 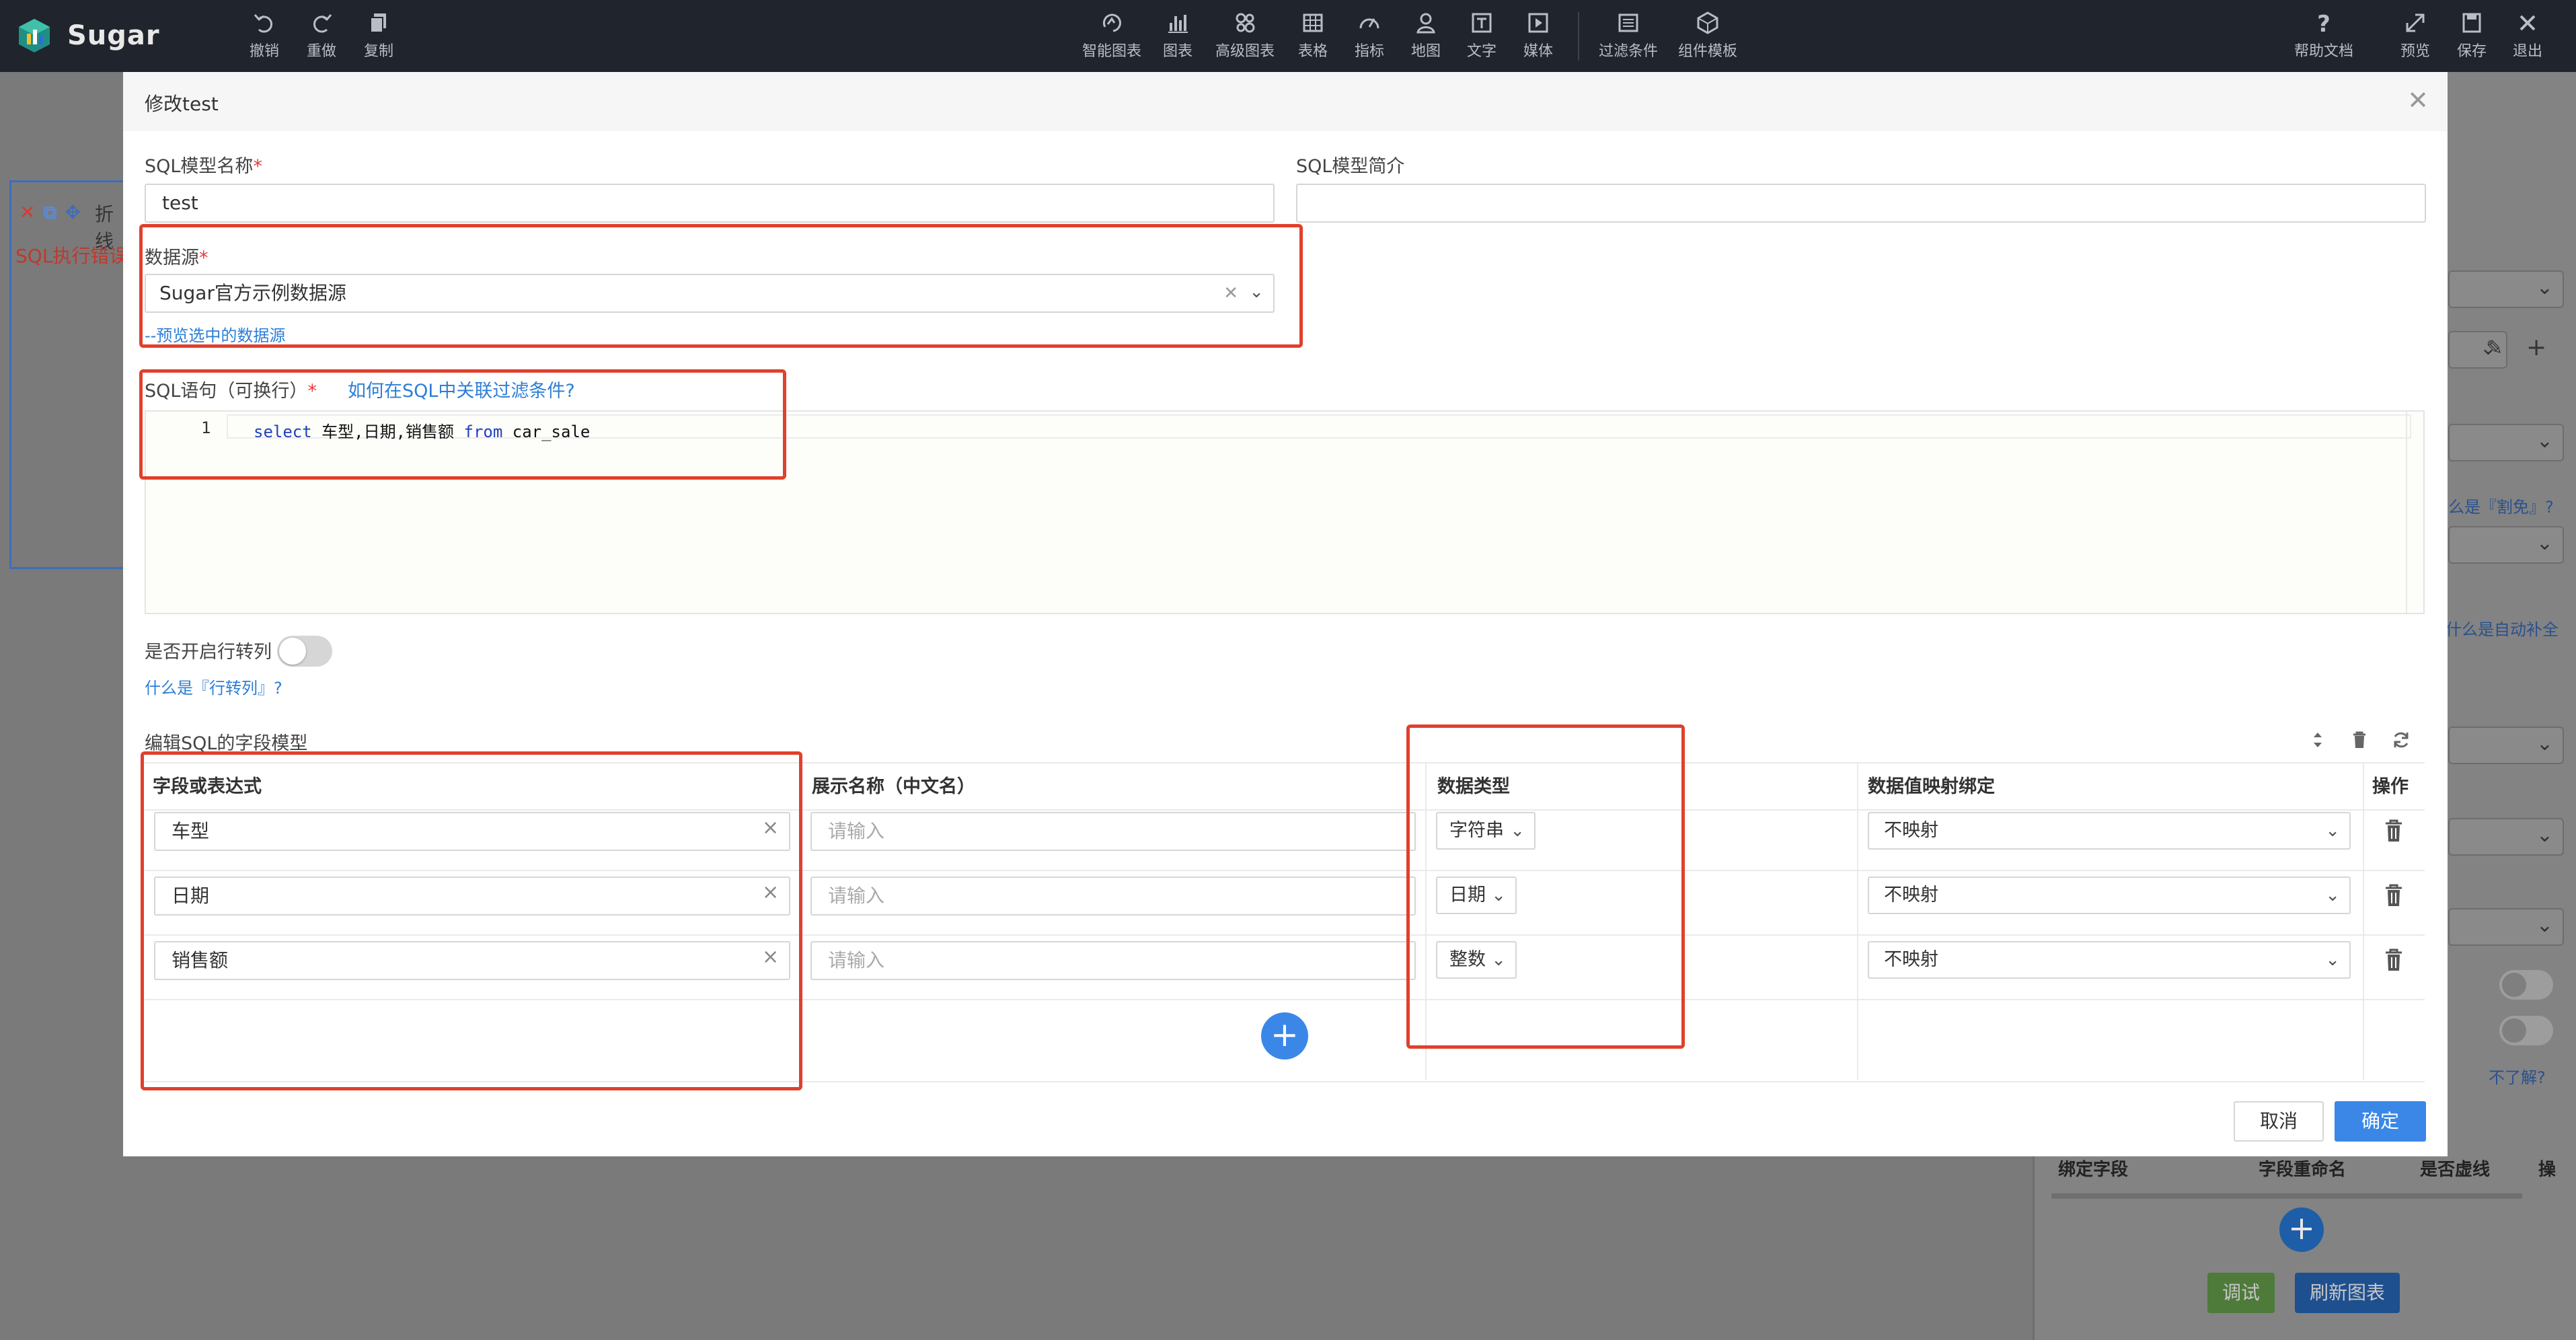 What do you see at coordinates (2527, 36) in the screenshot?
I see `toolbar-exit: 退出` at bounding box center [2527, 36].